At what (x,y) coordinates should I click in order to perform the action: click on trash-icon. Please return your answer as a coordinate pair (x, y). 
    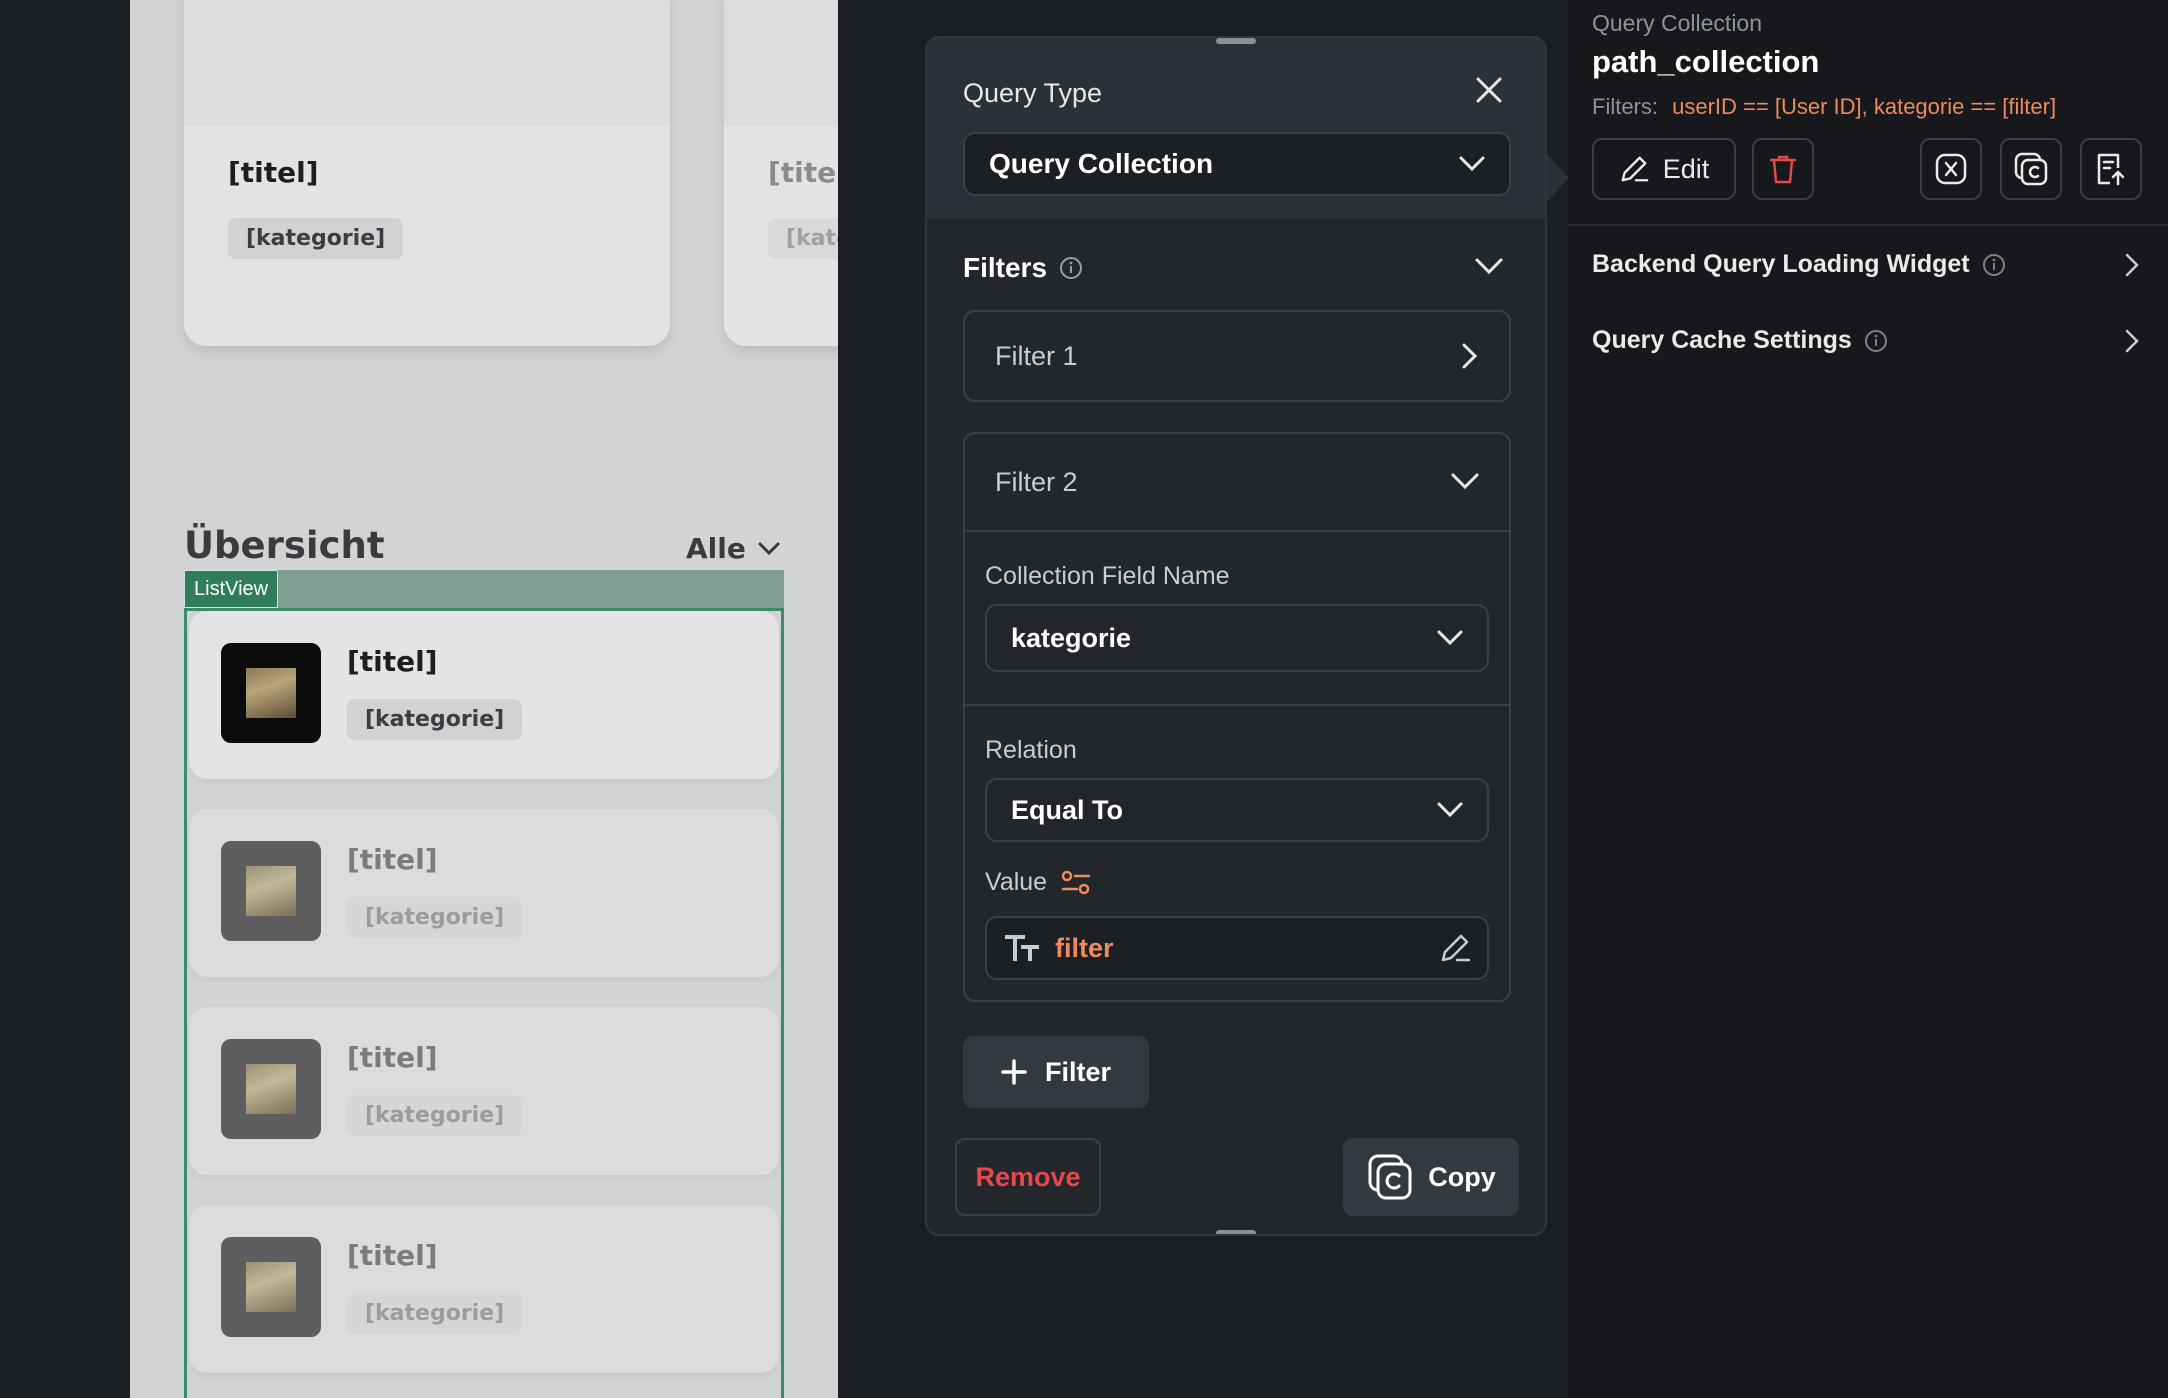
    Looking at the image, I should click on (1783, 169).